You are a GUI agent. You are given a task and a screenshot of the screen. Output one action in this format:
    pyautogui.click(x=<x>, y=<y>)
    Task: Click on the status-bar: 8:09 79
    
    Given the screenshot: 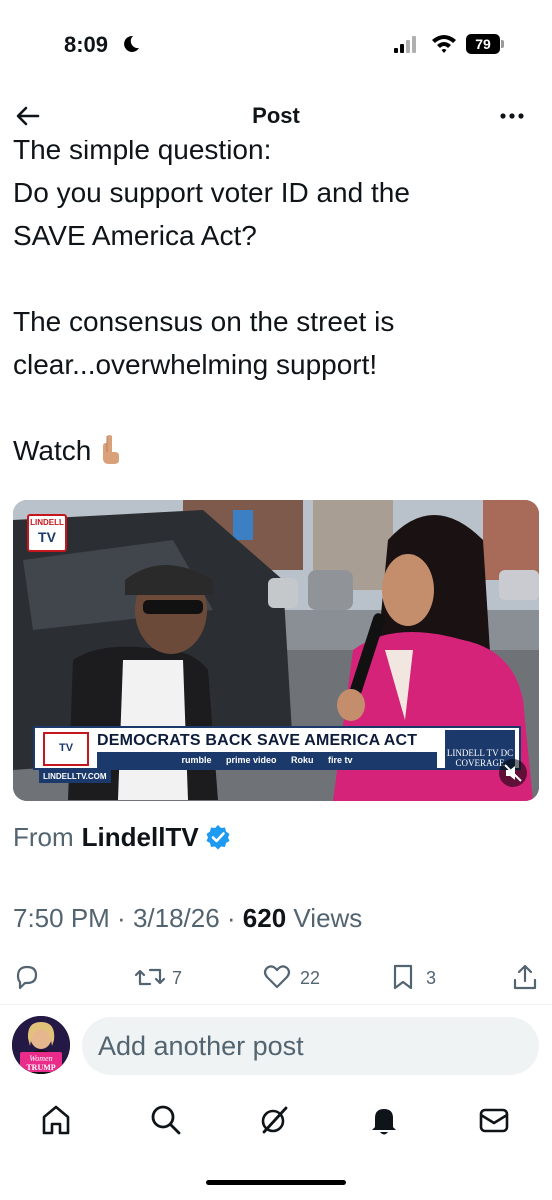 What is the action you would take?
    pyautogui.click(x=276, y=45)
    